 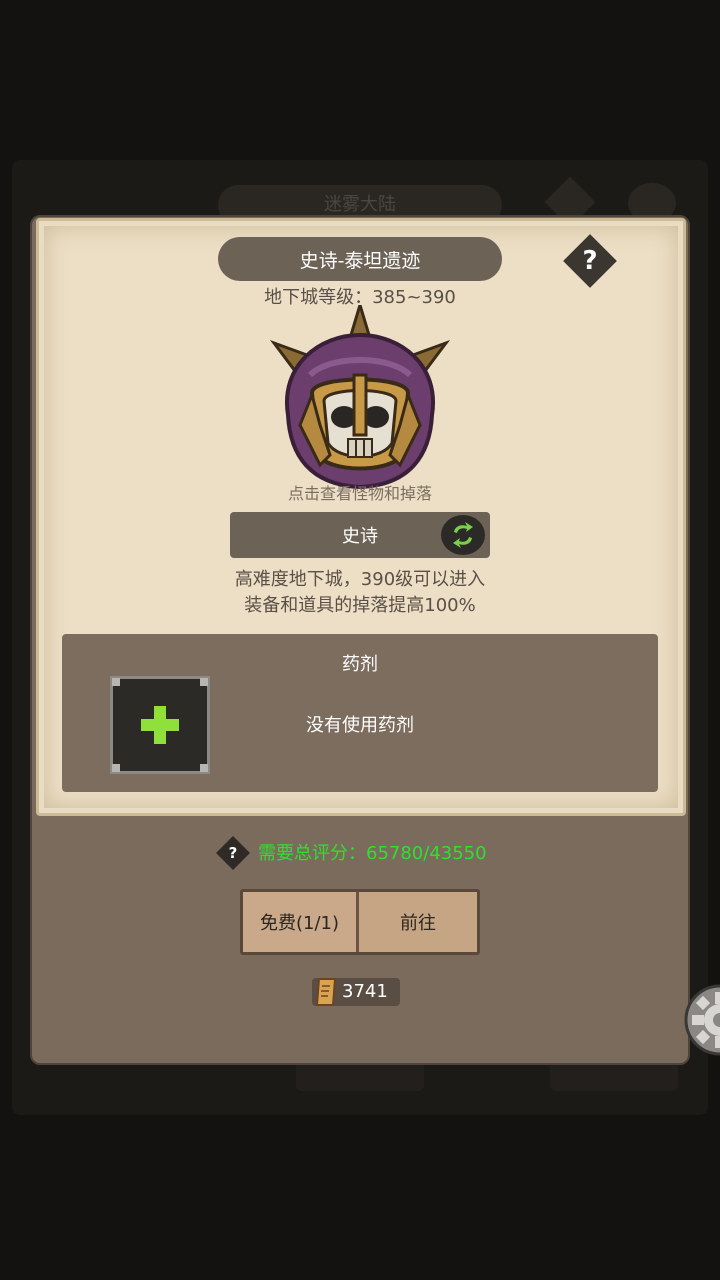 I want to click on dungeon-title: 史诗-泰坦遗迹, so click(x=360, y=259).